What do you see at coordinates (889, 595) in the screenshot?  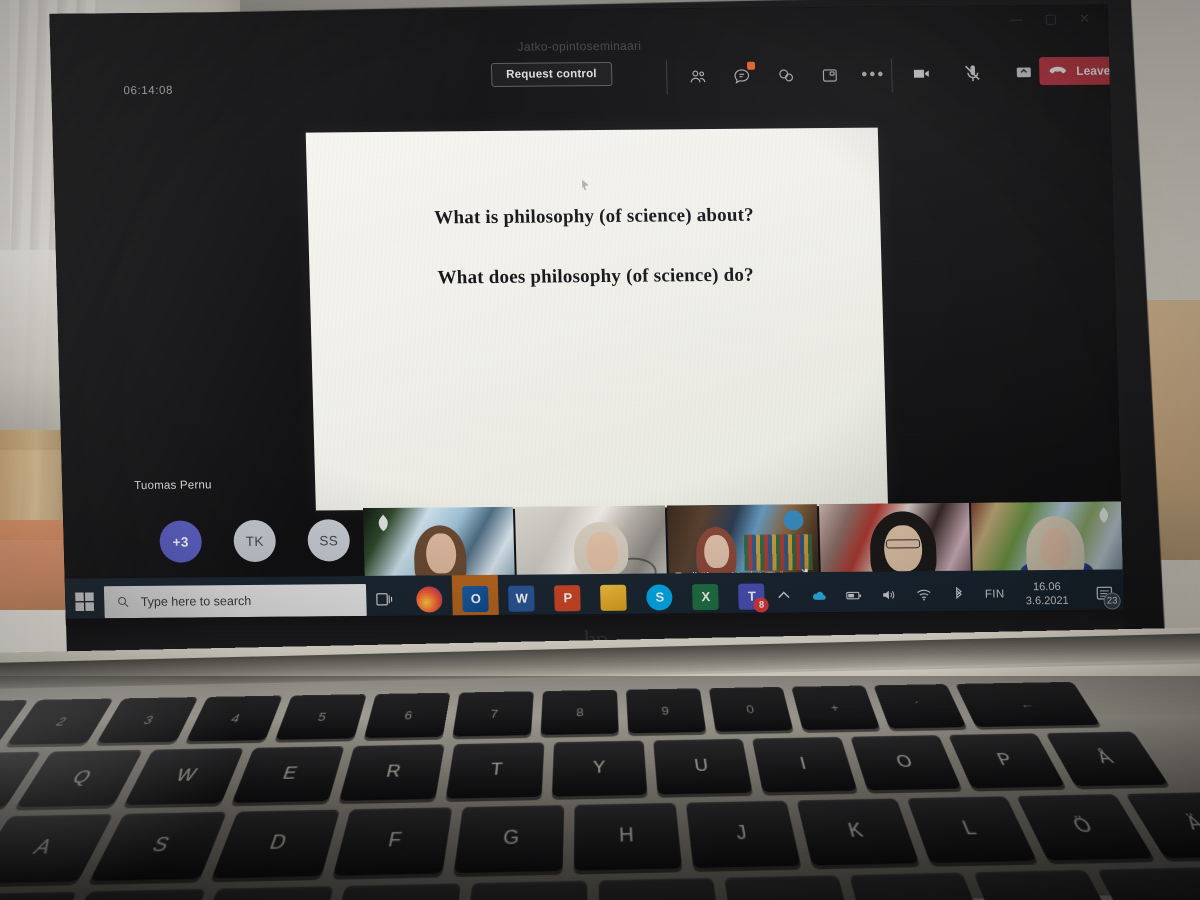 I see `volume-icon` at bounding box center [889, 595].